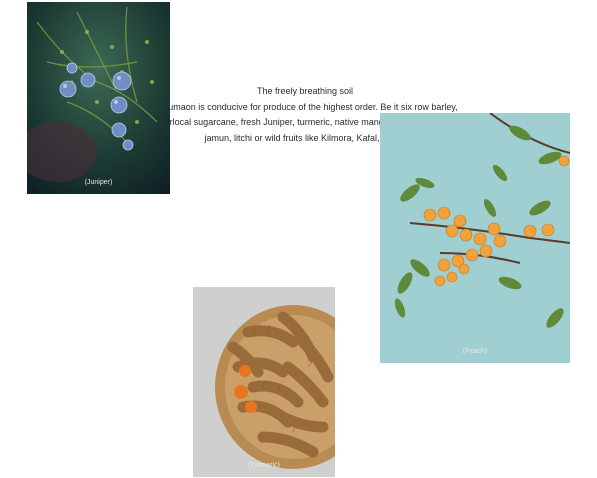 This screenshot has height=478, width=597. Describe the element at coordinates (98, 182) in the screenshot. I see `juniper-caption: (Juniper)` at that location.